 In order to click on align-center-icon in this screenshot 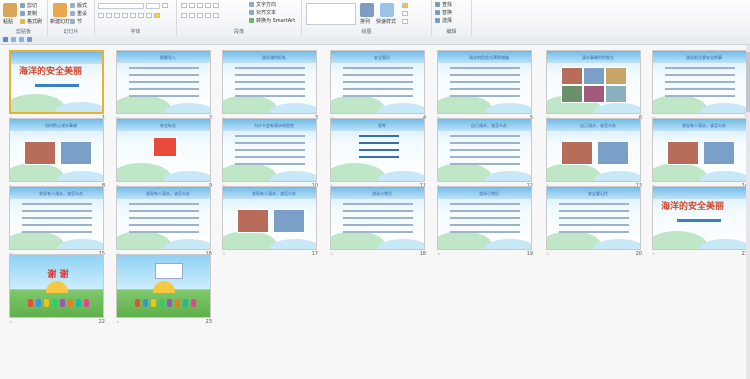, I will do `click(192, 15)`.